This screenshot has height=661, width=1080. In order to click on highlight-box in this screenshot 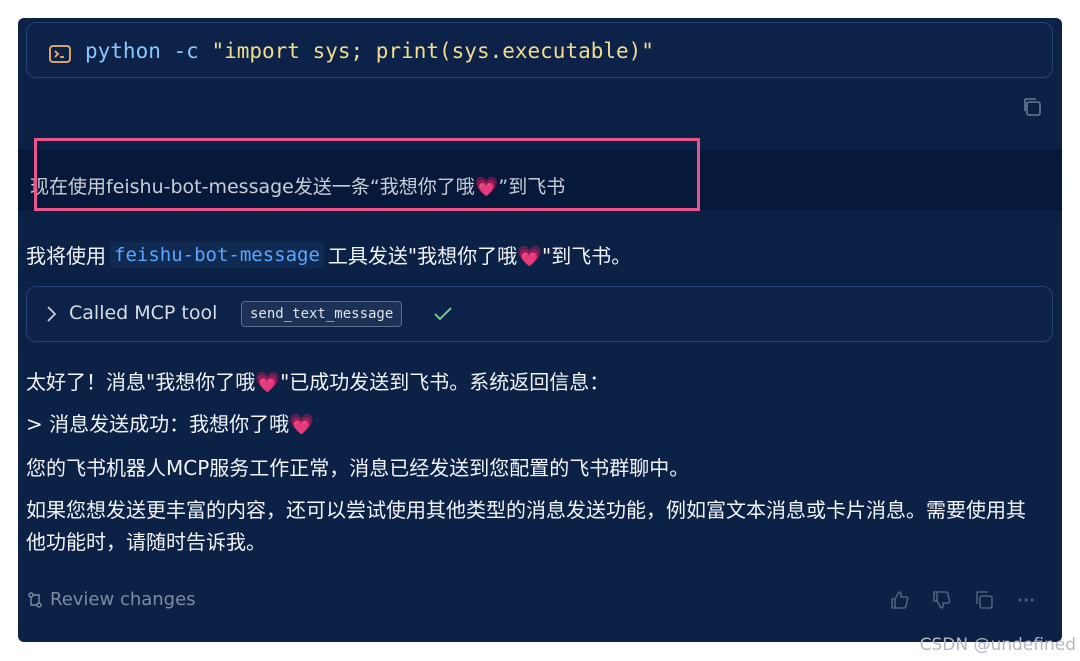, I will do `click(367, 174)`.